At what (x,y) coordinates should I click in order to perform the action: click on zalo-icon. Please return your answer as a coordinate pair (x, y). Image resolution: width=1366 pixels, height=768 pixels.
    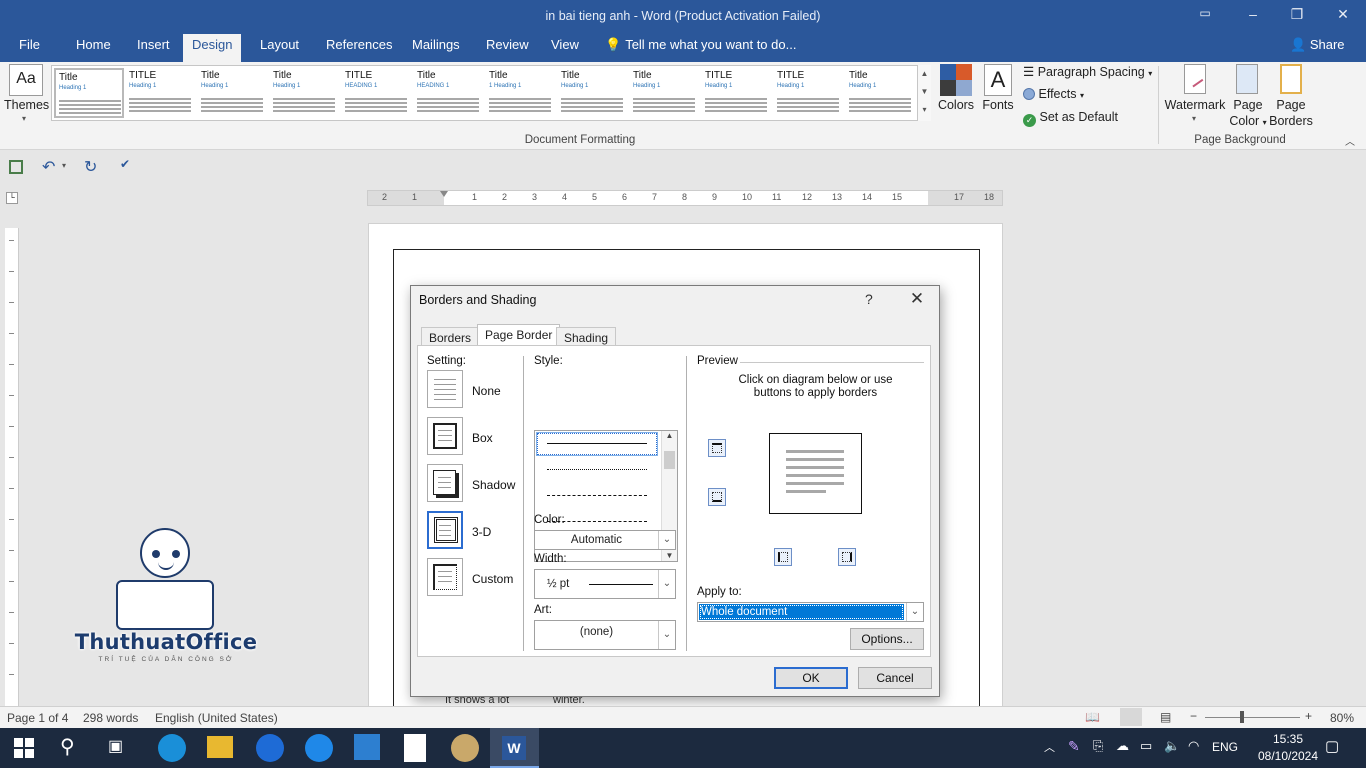
    Looking at the image, I should click on (270, 748).